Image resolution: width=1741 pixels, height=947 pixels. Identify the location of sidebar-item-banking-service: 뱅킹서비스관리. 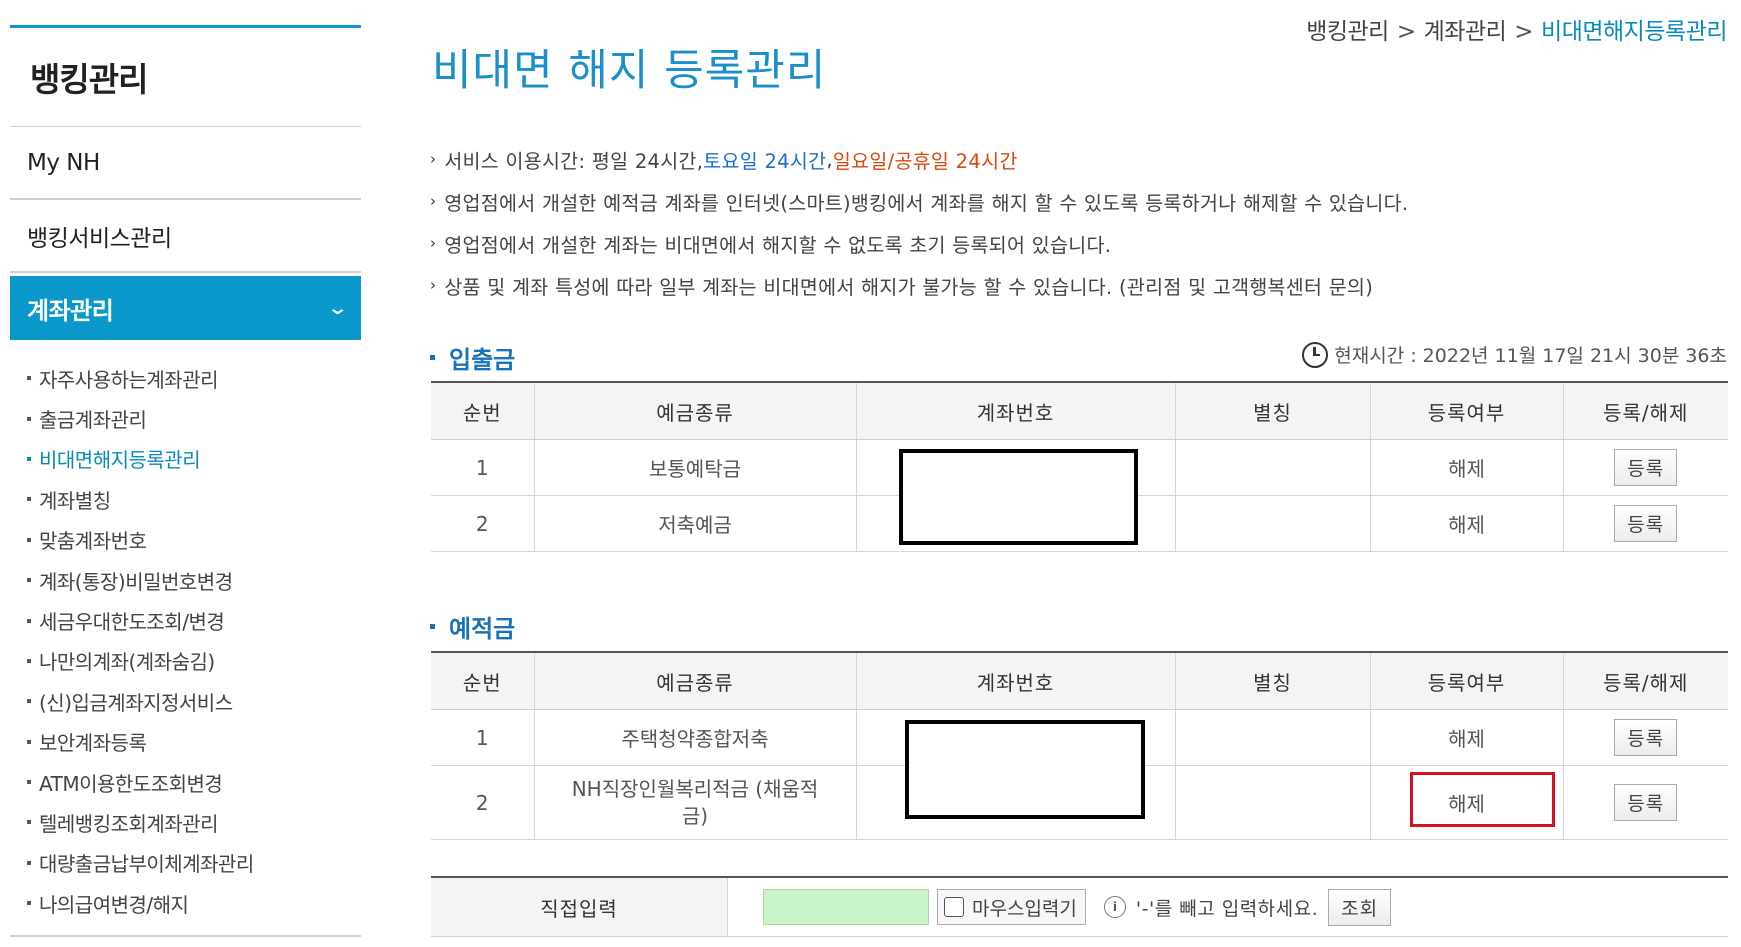
(185, 236).